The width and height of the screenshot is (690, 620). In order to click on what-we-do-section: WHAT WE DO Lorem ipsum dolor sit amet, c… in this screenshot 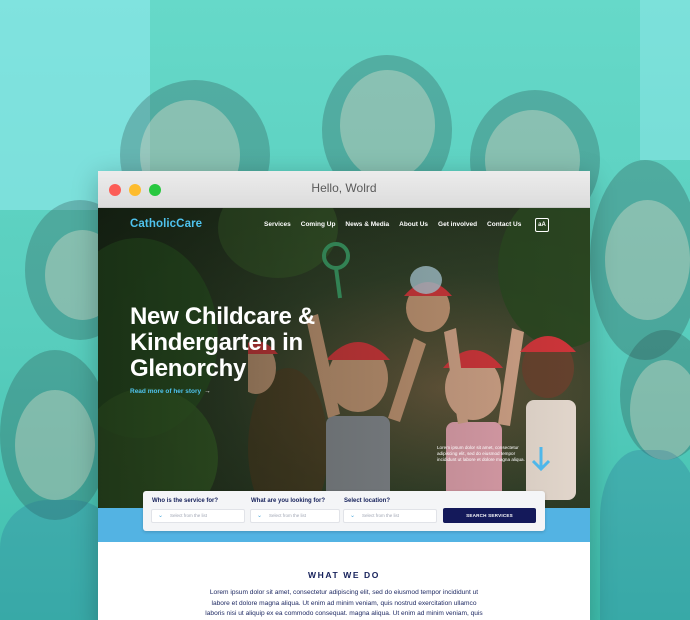, I will do `click(344, 581)`.